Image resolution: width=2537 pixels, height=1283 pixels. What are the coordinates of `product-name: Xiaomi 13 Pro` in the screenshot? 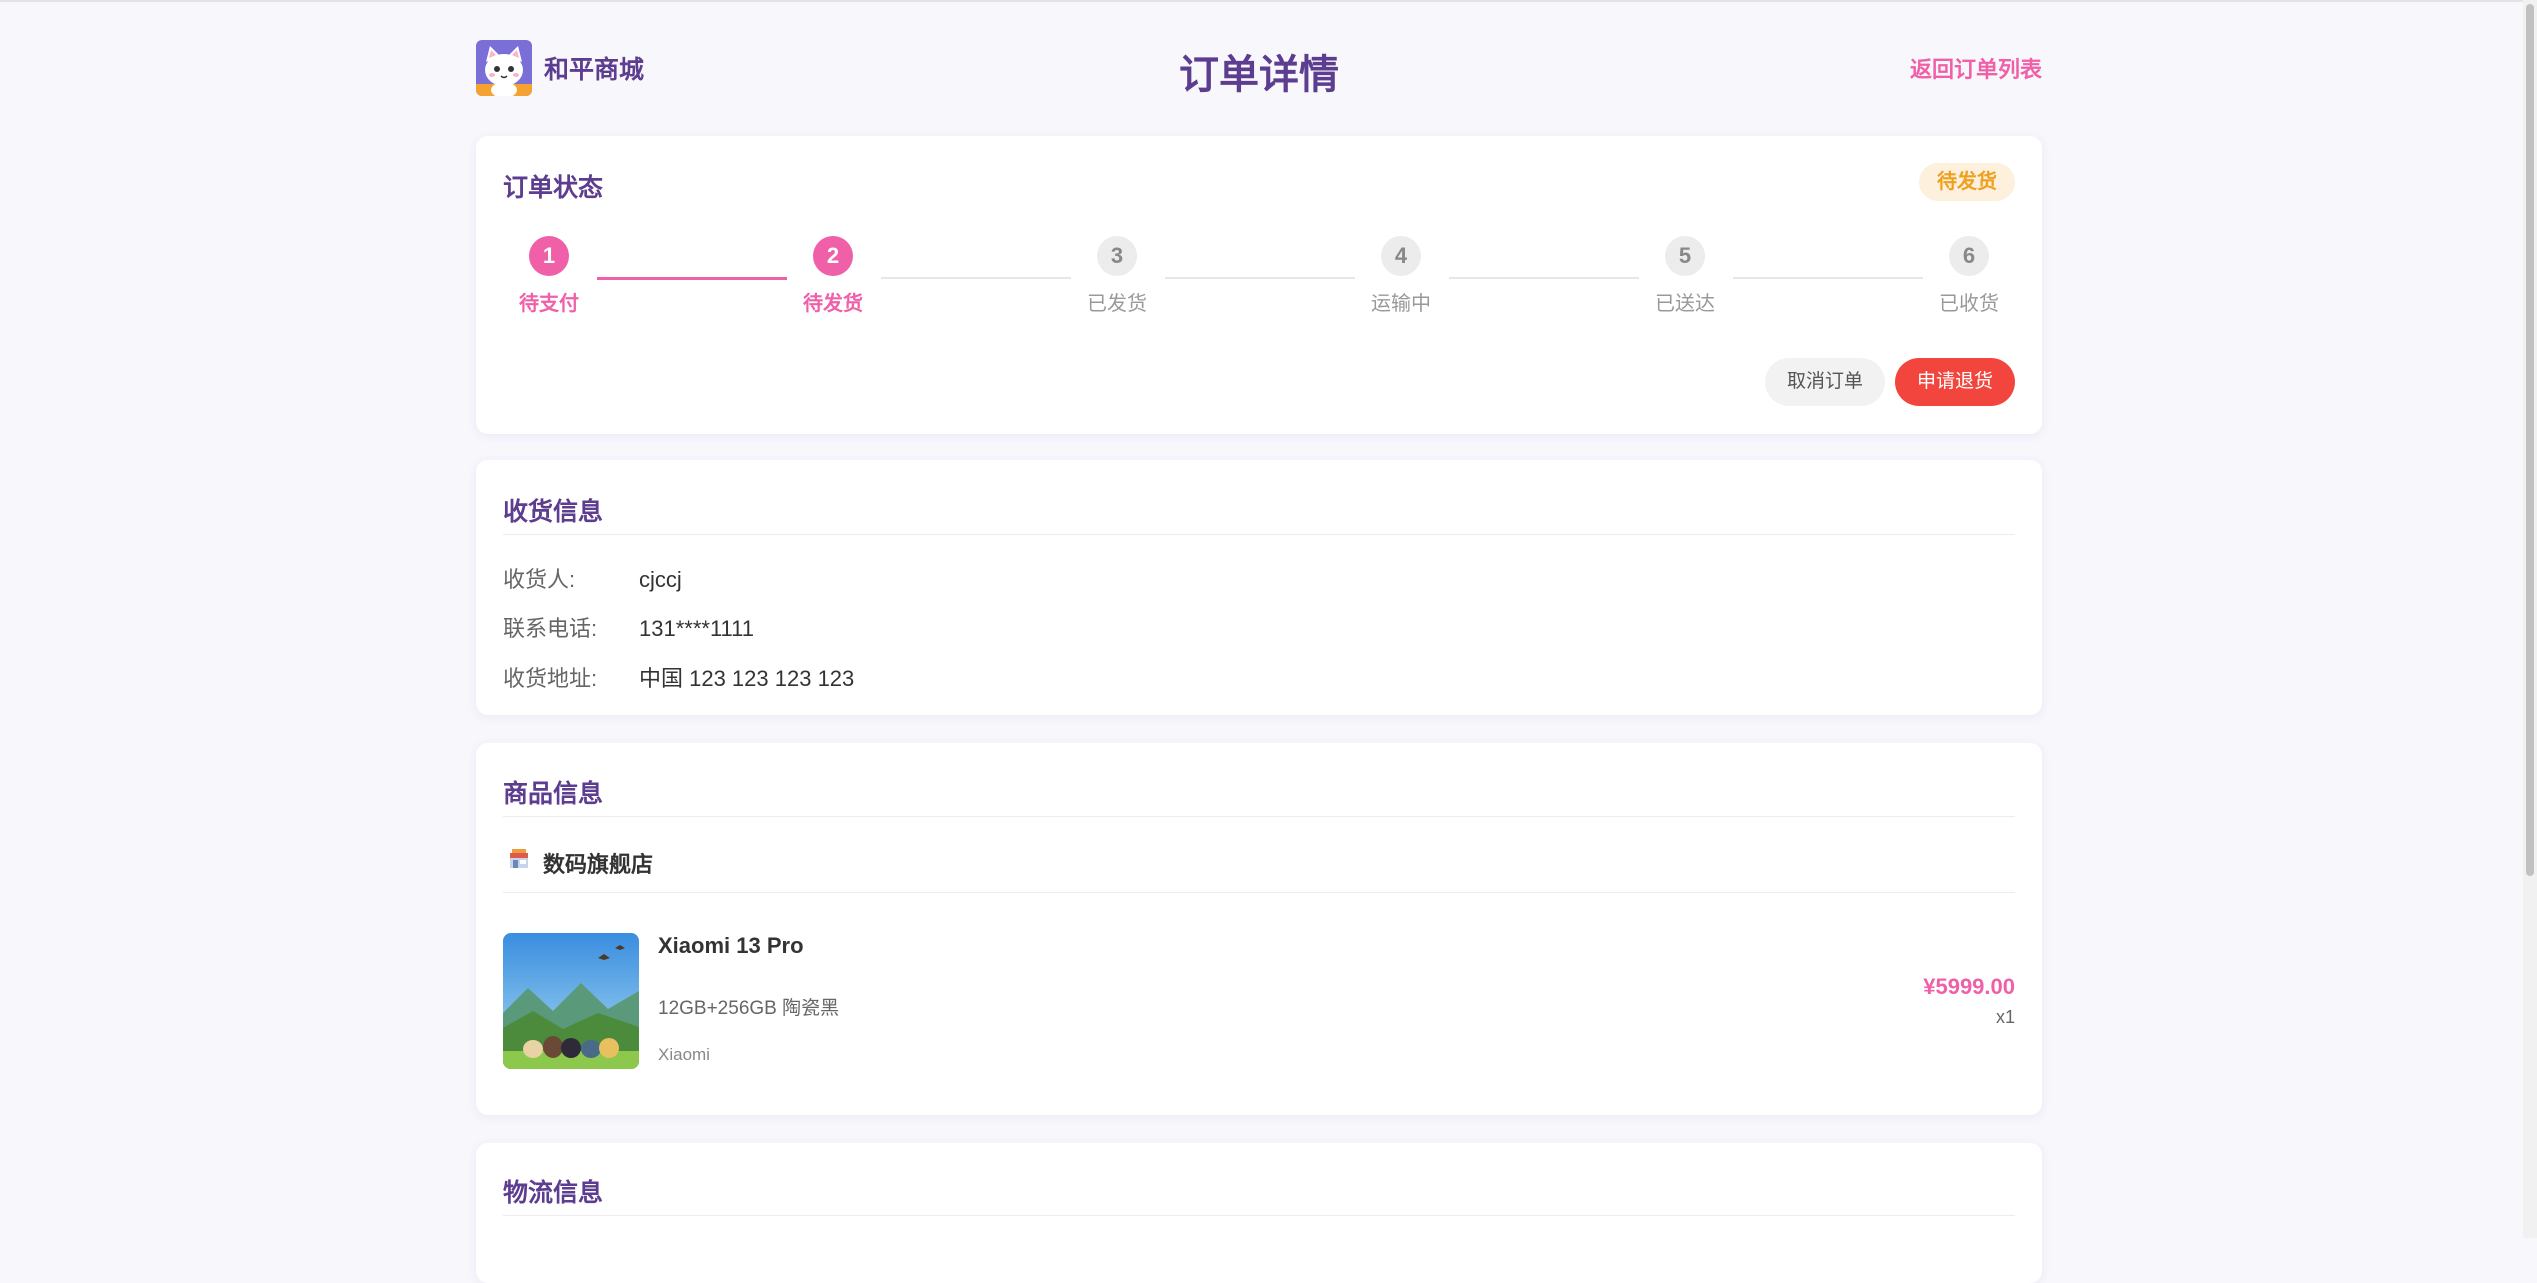 It's located at (731, 946).